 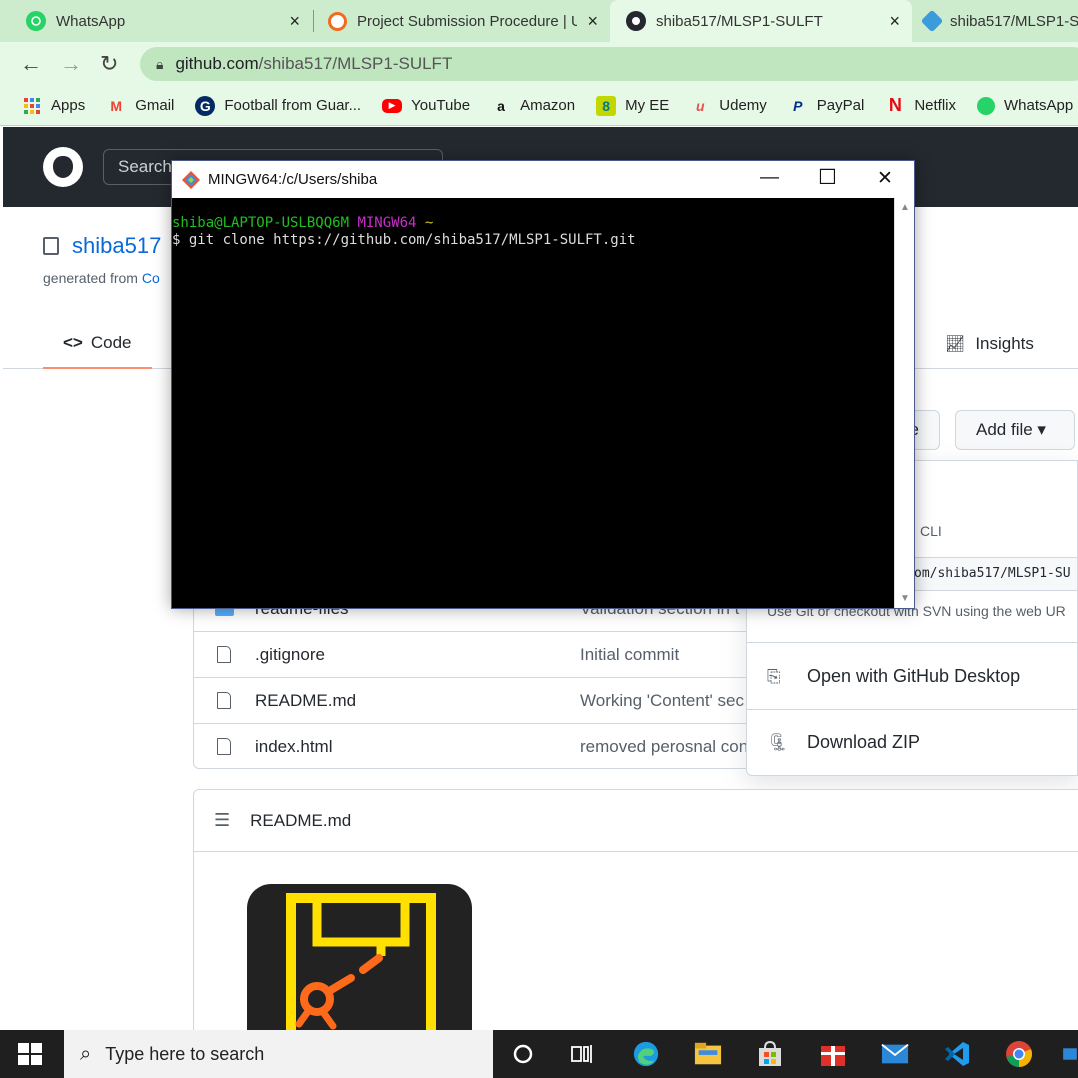 What do you see at coordinates (609, 64) in the screenshot?
I see `address-bar: 🔒︎ github.com/shiba517/MLSP1-SULFT` at bounding box center [609, 64].